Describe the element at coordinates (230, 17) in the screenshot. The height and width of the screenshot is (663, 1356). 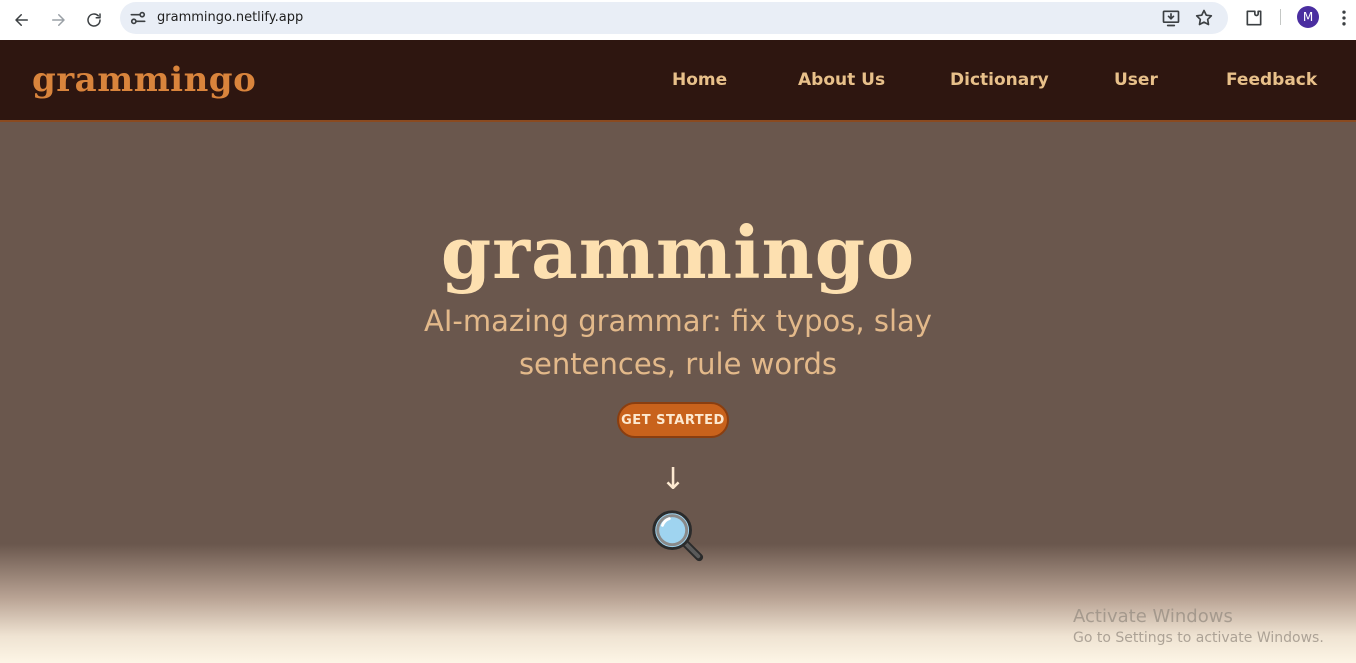
I see `url-text: grammingo.netlify.app` at that location.